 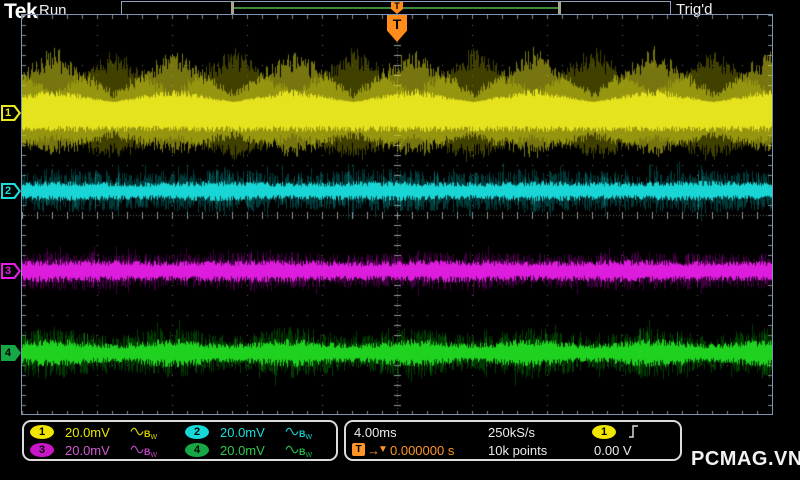 What do you see at coordinates (511, 432) in the screenshot?
I see `sample-rate-readout: 250kS/s` at bounding box center [511, 432].